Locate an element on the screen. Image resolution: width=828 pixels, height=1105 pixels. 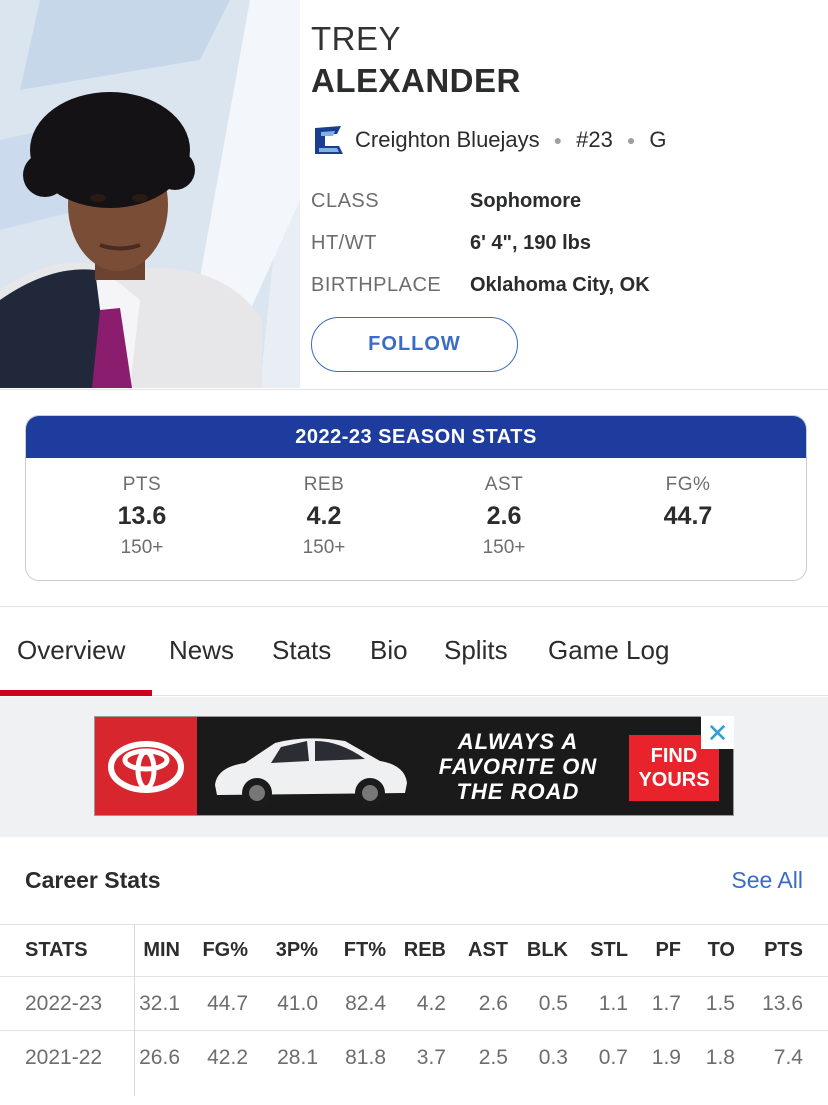
ad-headline: ALWAYS A FAVORITE ON THE ROAD is located at coordinates (518, 766).